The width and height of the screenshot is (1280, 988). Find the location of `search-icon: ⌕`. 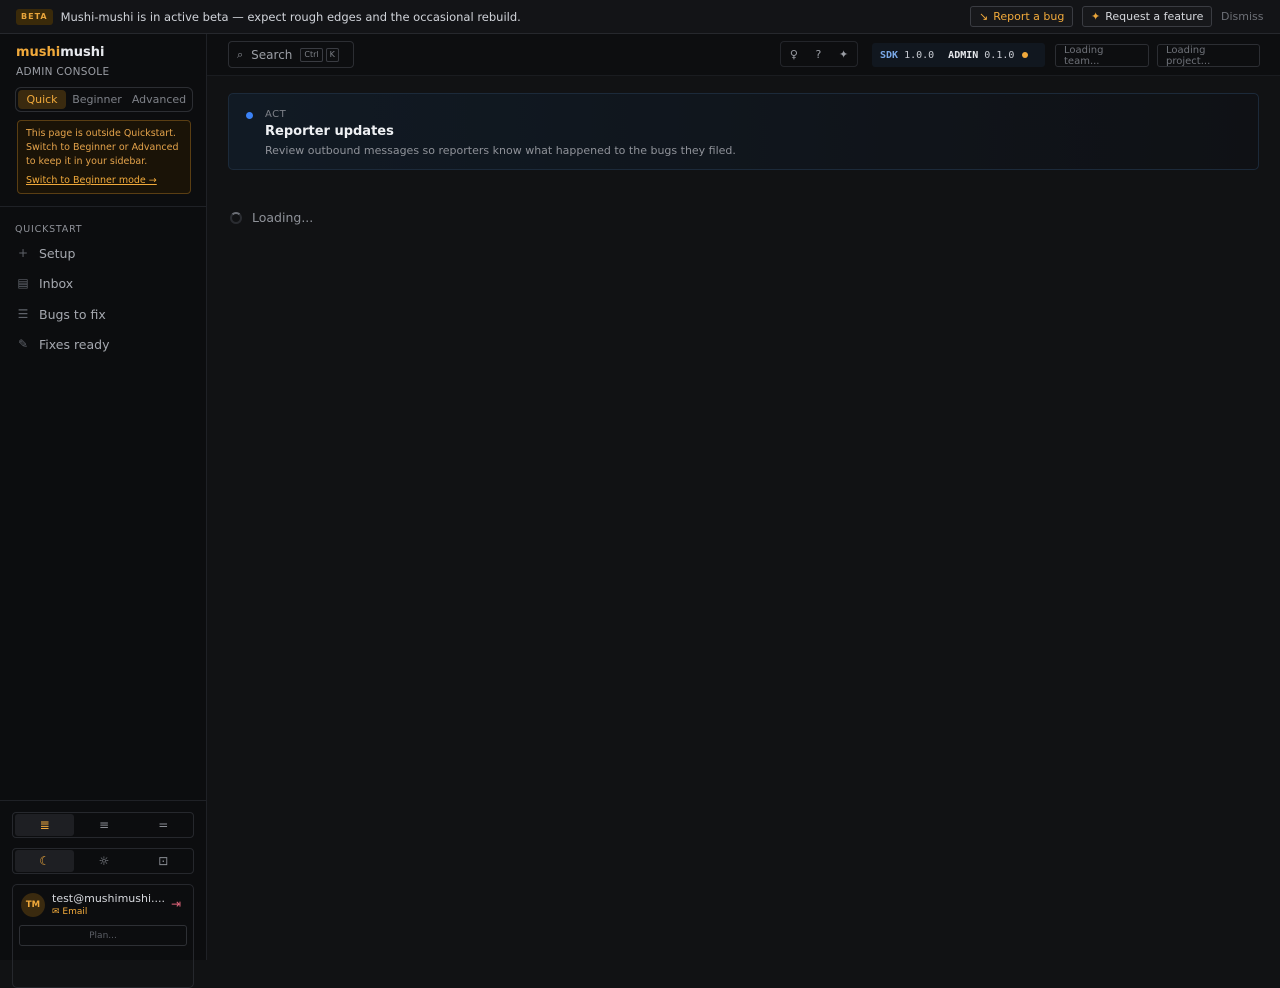

search-icon: ⌕ is located at coordinates (240, 54).